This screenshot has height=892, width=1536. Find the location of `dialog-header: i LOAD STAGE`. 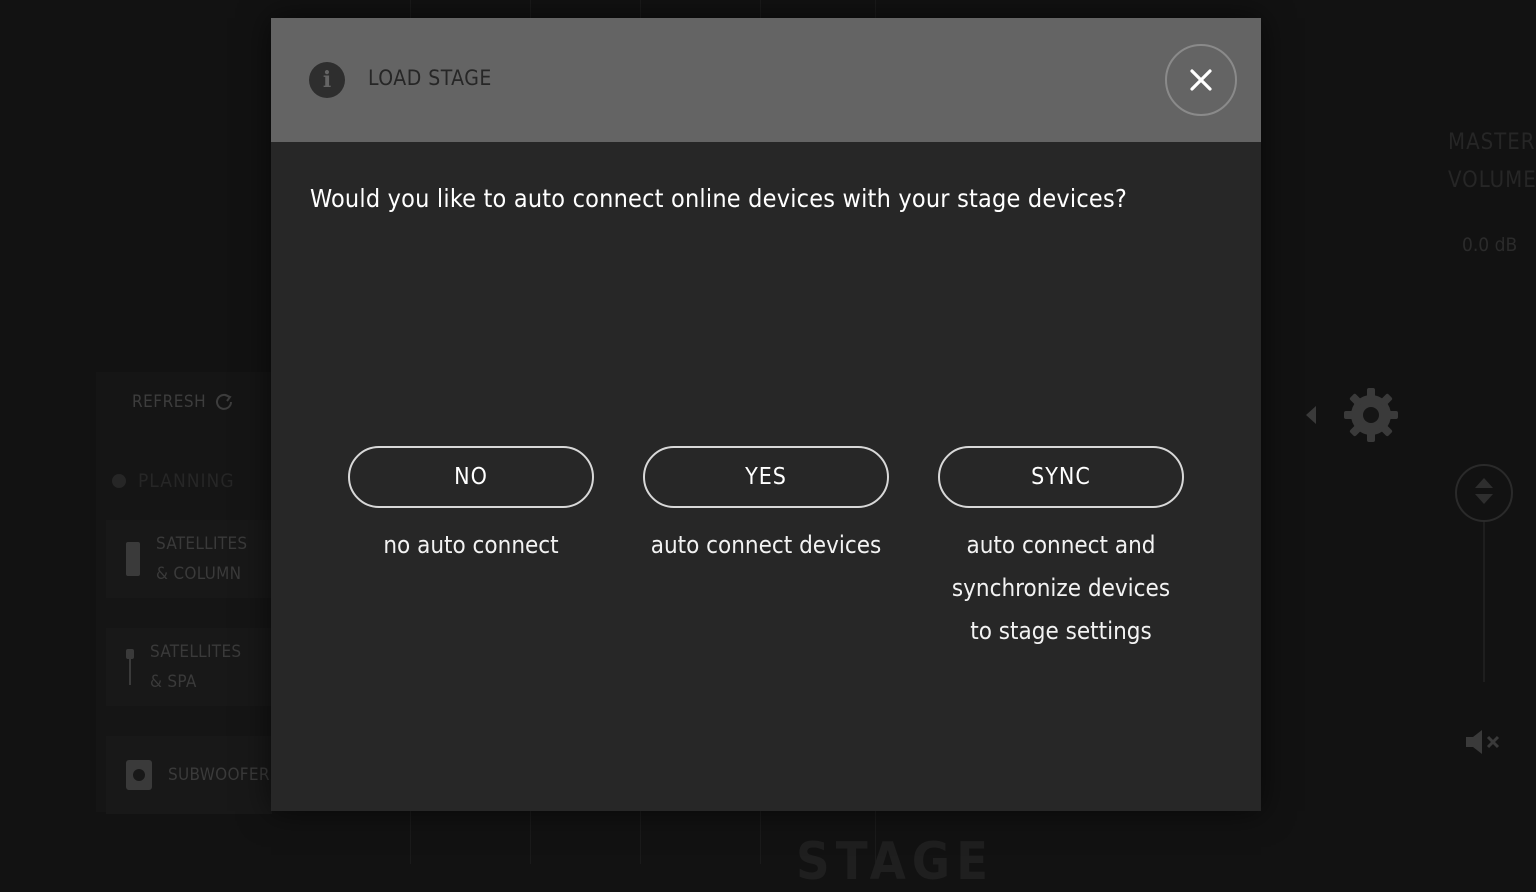

dialog-header: i LOAD STAGE is located at coordinates (766, 80).